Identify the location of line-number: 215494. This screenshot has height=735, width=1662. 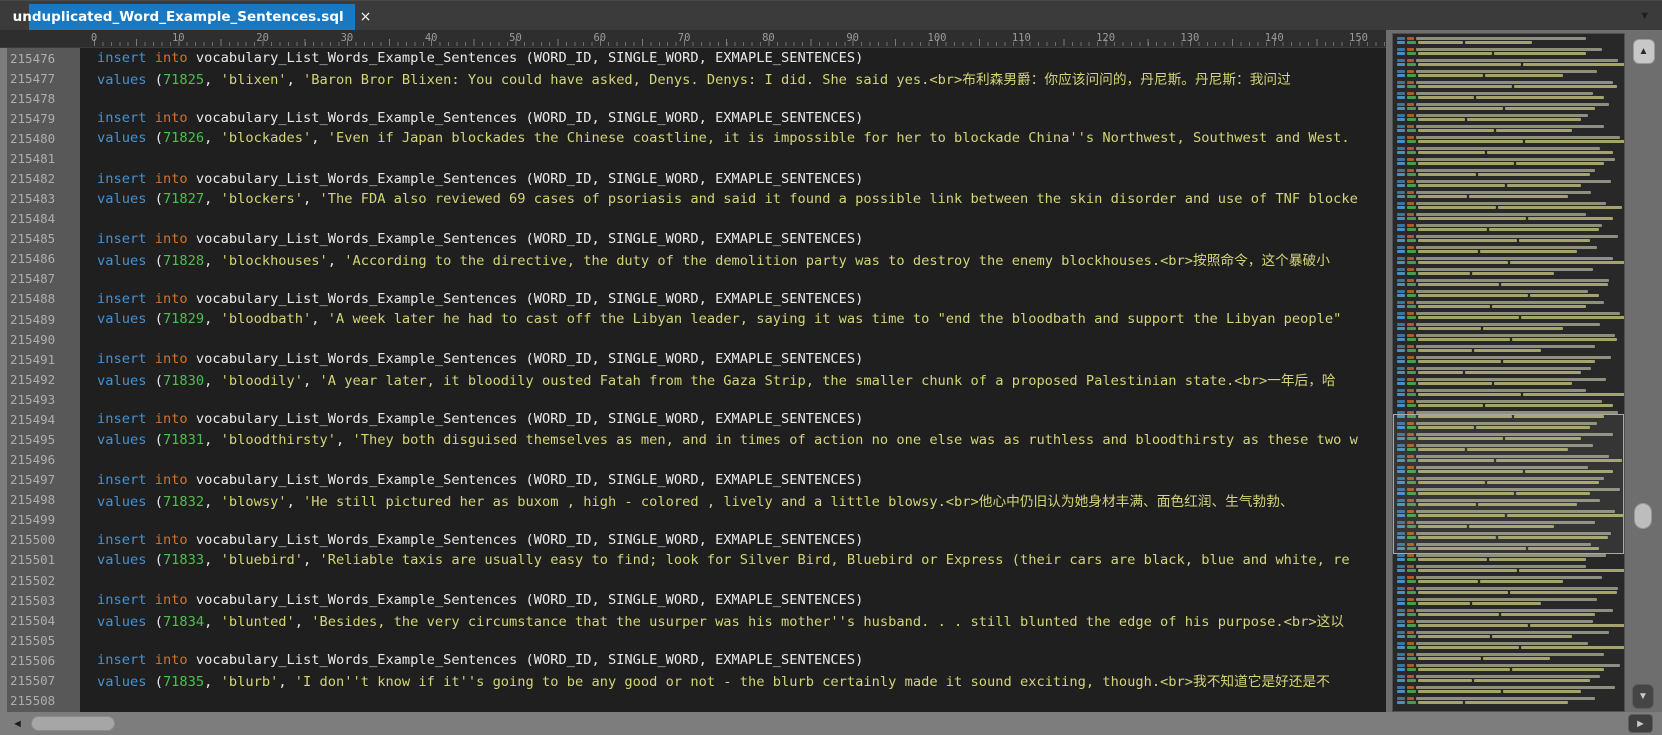
(33, 419).